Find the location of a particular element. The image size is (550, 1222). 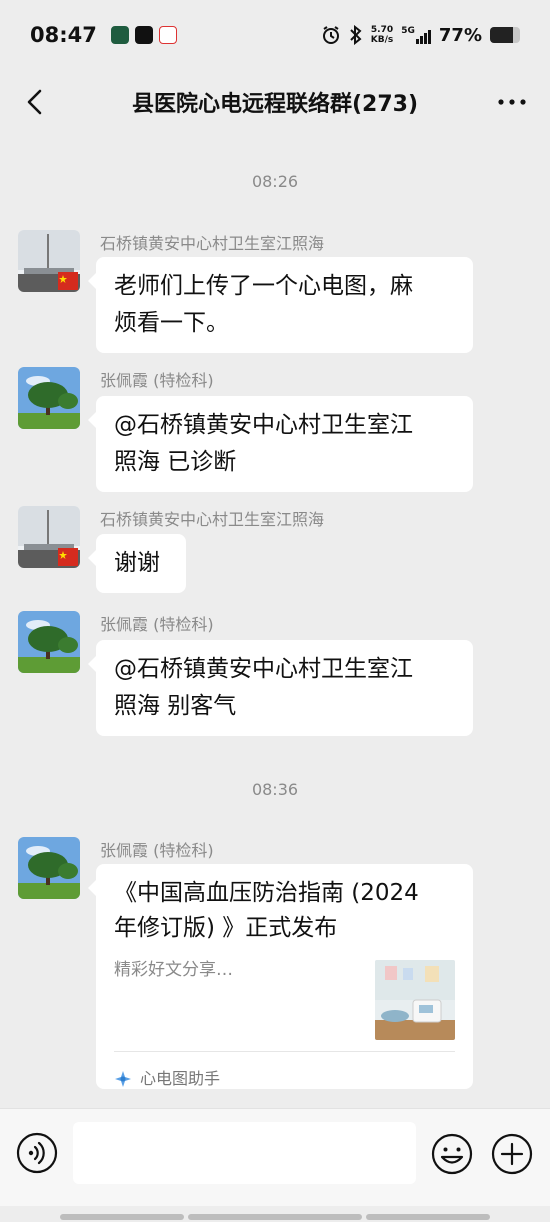

status-time: 08:47 is located at coordinates (63, 35).